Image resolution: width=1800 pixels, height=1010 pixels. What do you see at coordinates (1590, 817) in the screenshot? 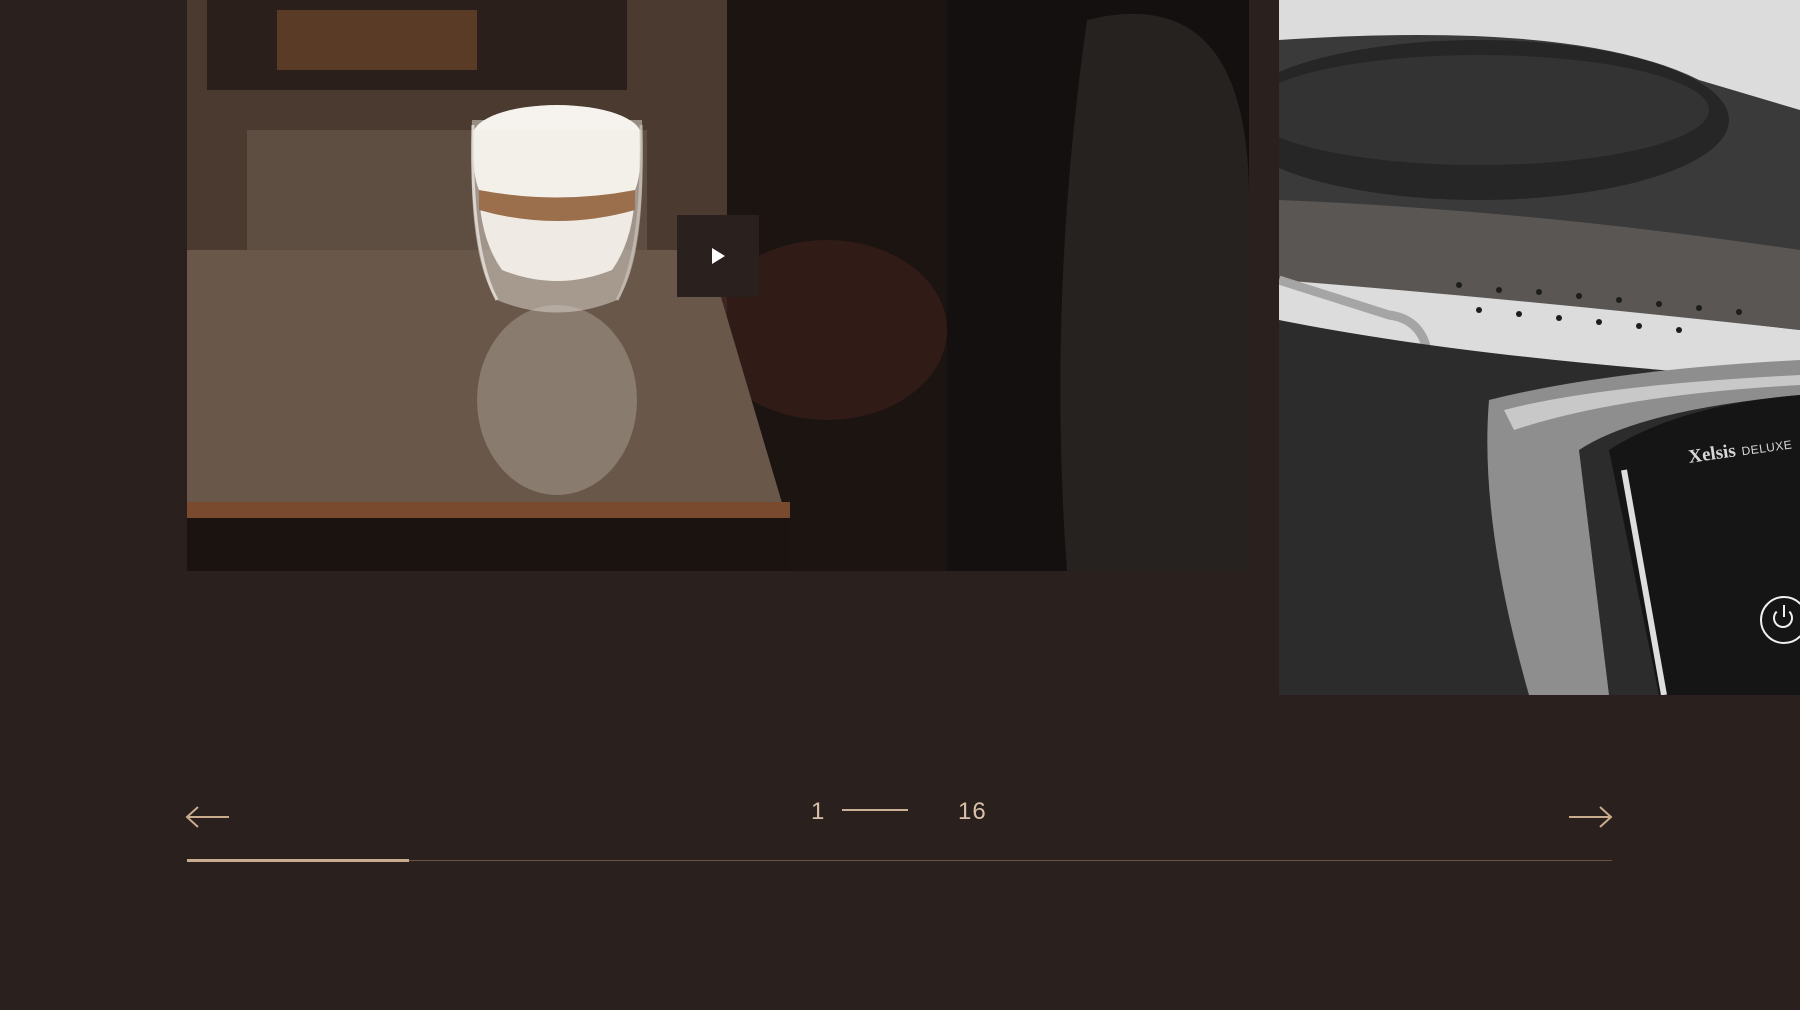
I see `arrow-right-icon` at bounding box center [1590, 817].